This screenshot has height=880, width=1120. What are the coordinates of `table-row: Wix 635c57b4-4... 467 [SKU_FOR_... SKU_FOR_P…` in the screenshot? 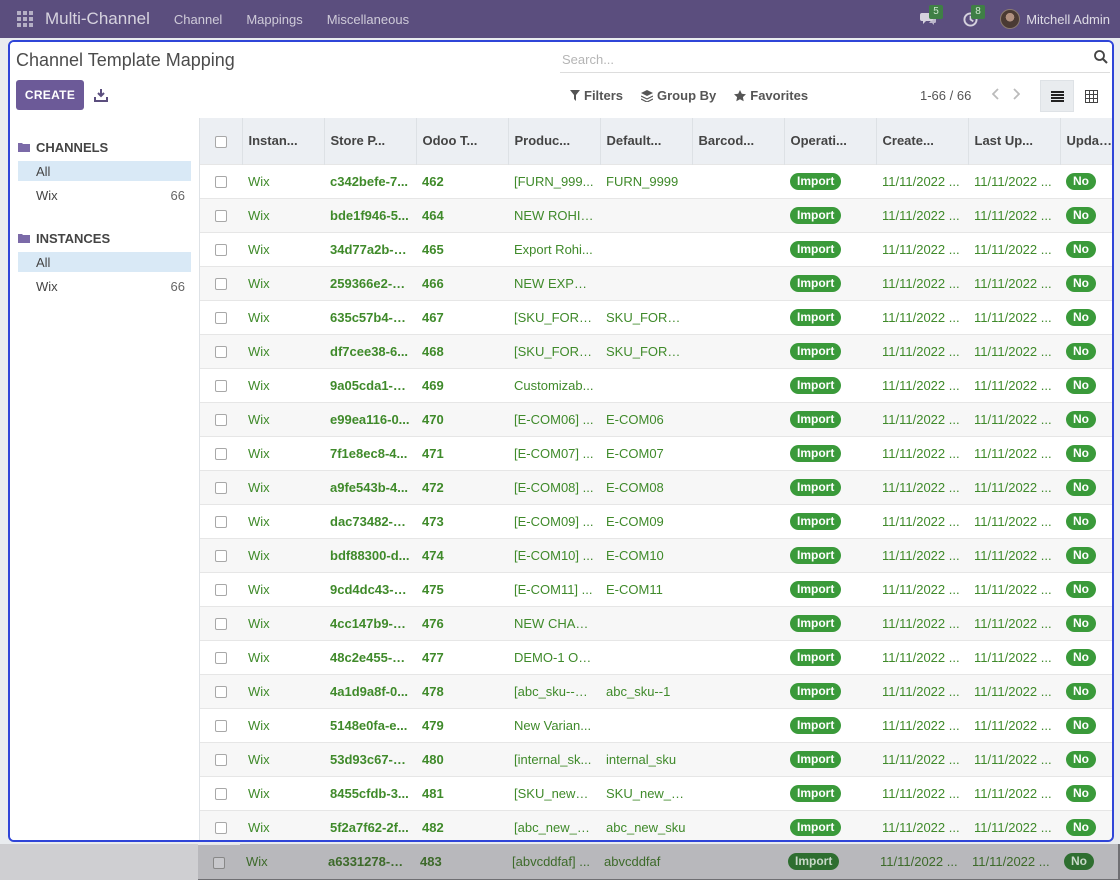 It's located at (656, 316).